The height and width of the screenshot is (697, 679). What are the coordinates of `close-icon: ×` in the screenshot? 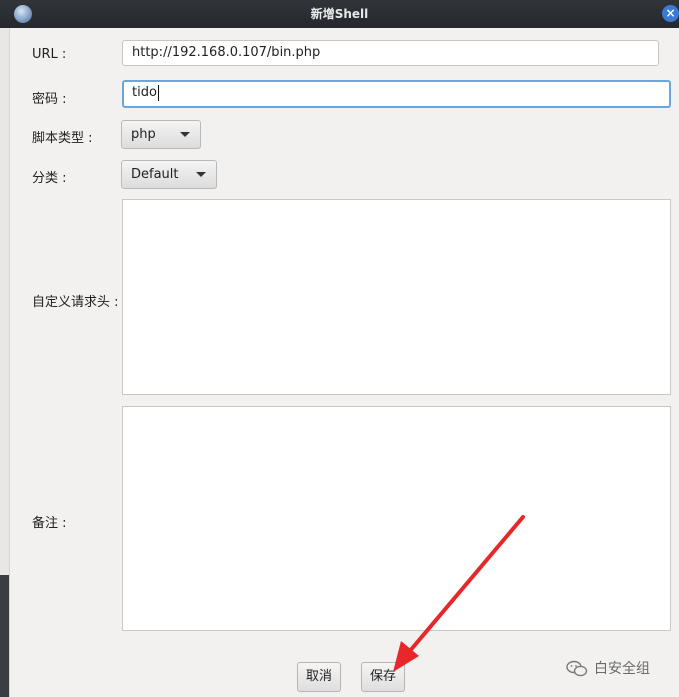 It's located at (670, 13).